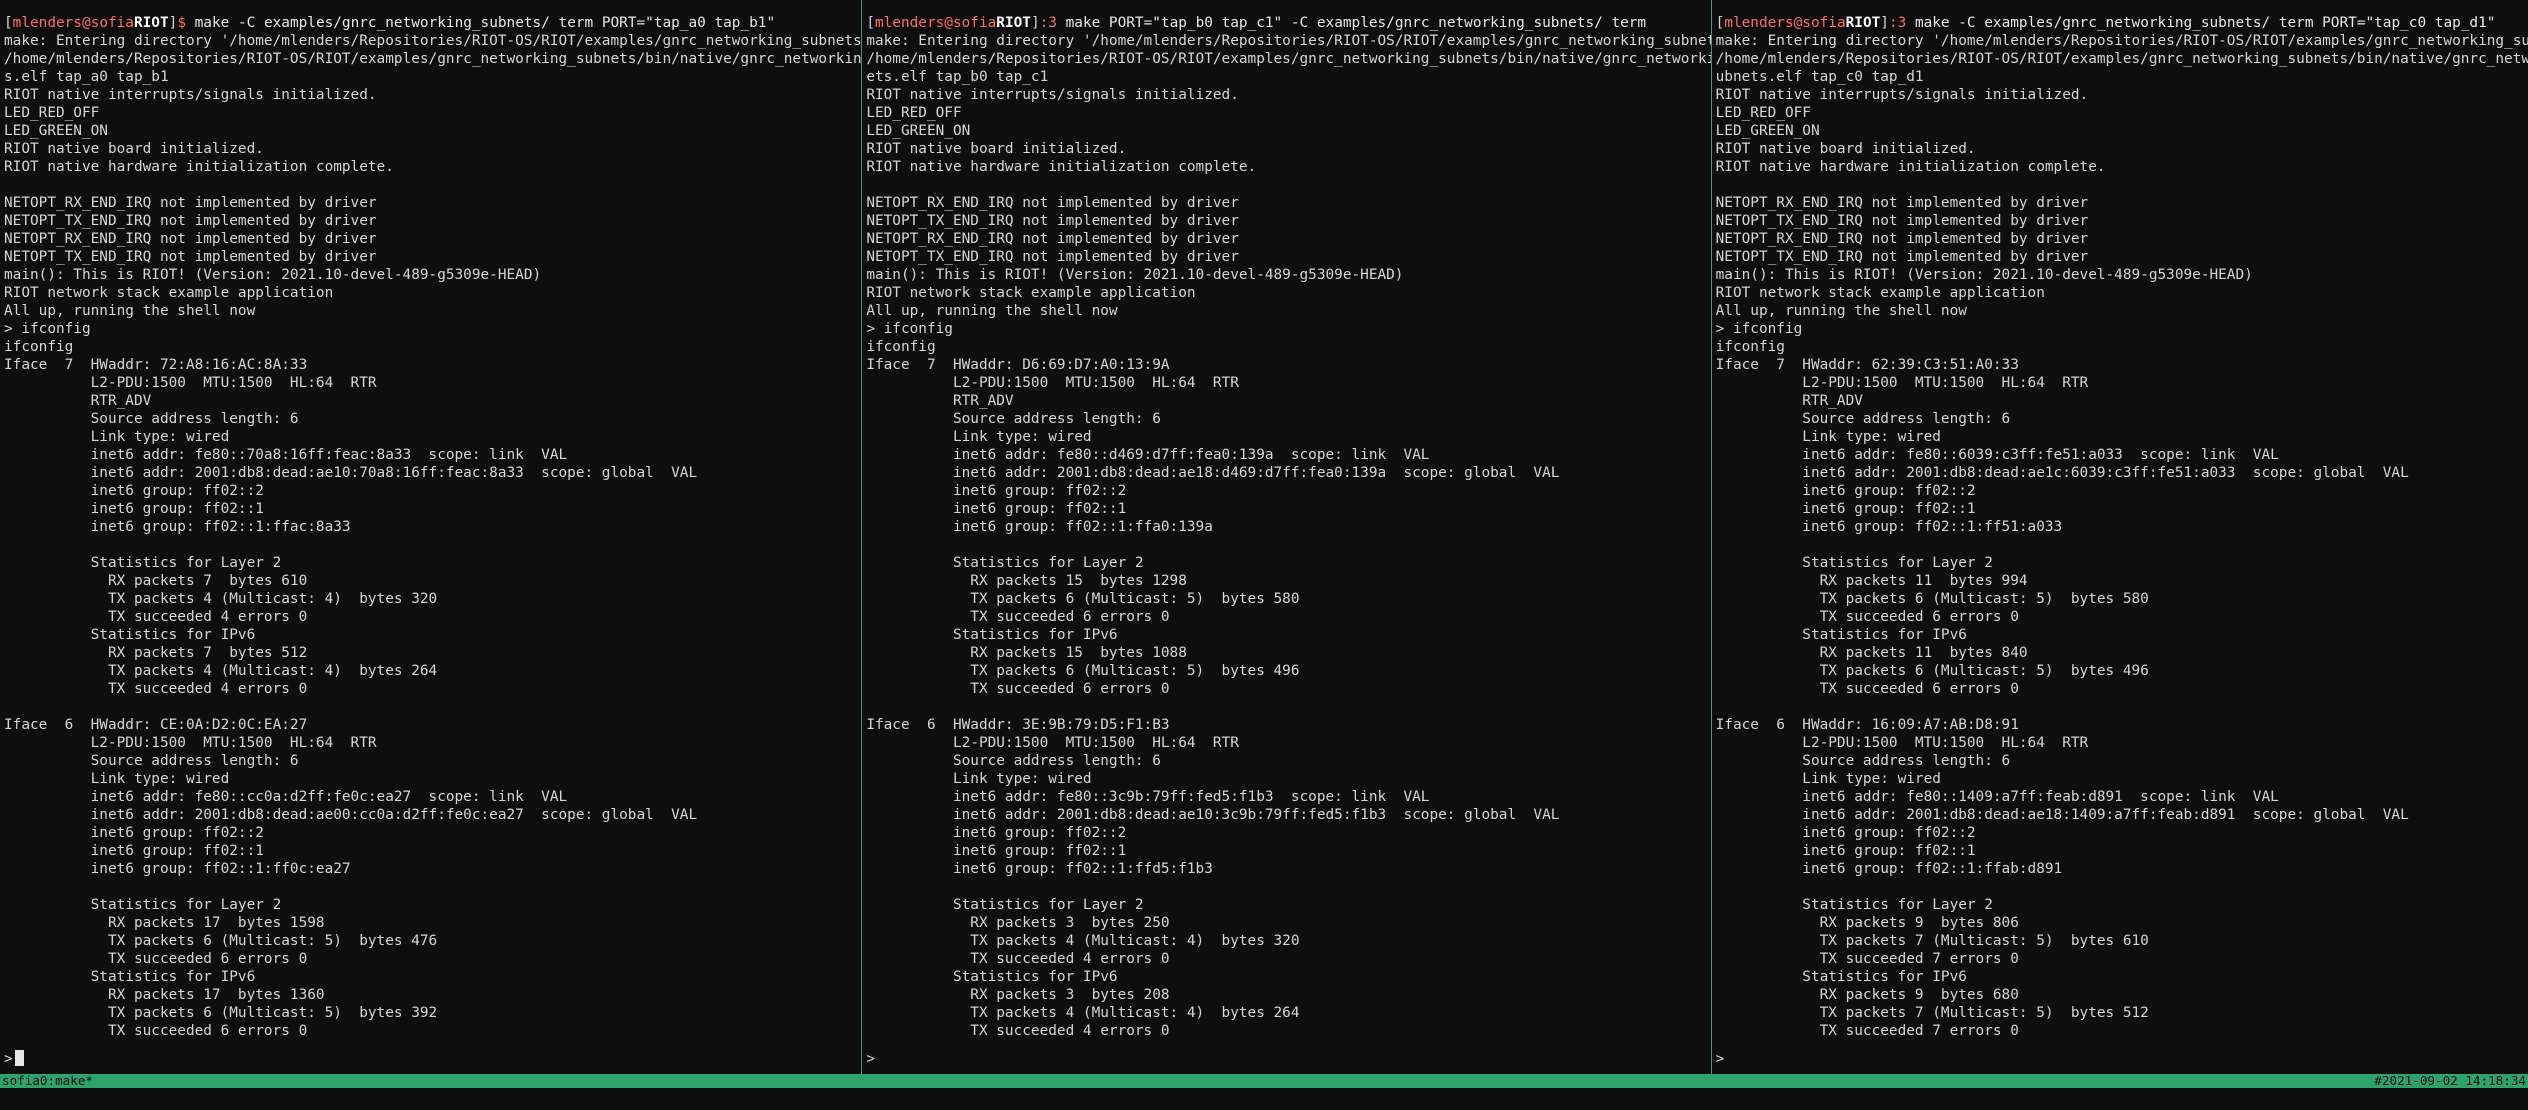 This screenshot has width=2528, height=1110. Describe the element at coordinates (1932, 1013) in the screenshot. I see `terminal-output-line: TX packets 7 (Multicast: 5) bytes 512` at that location.